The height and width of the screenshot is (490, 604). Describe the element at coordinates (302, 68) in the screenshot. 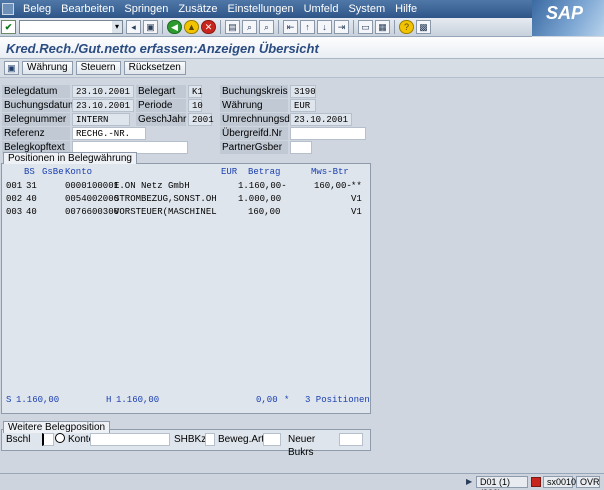

I see `application-toolbar: ▣ Währung Steuern Rücksetzen` at that location.